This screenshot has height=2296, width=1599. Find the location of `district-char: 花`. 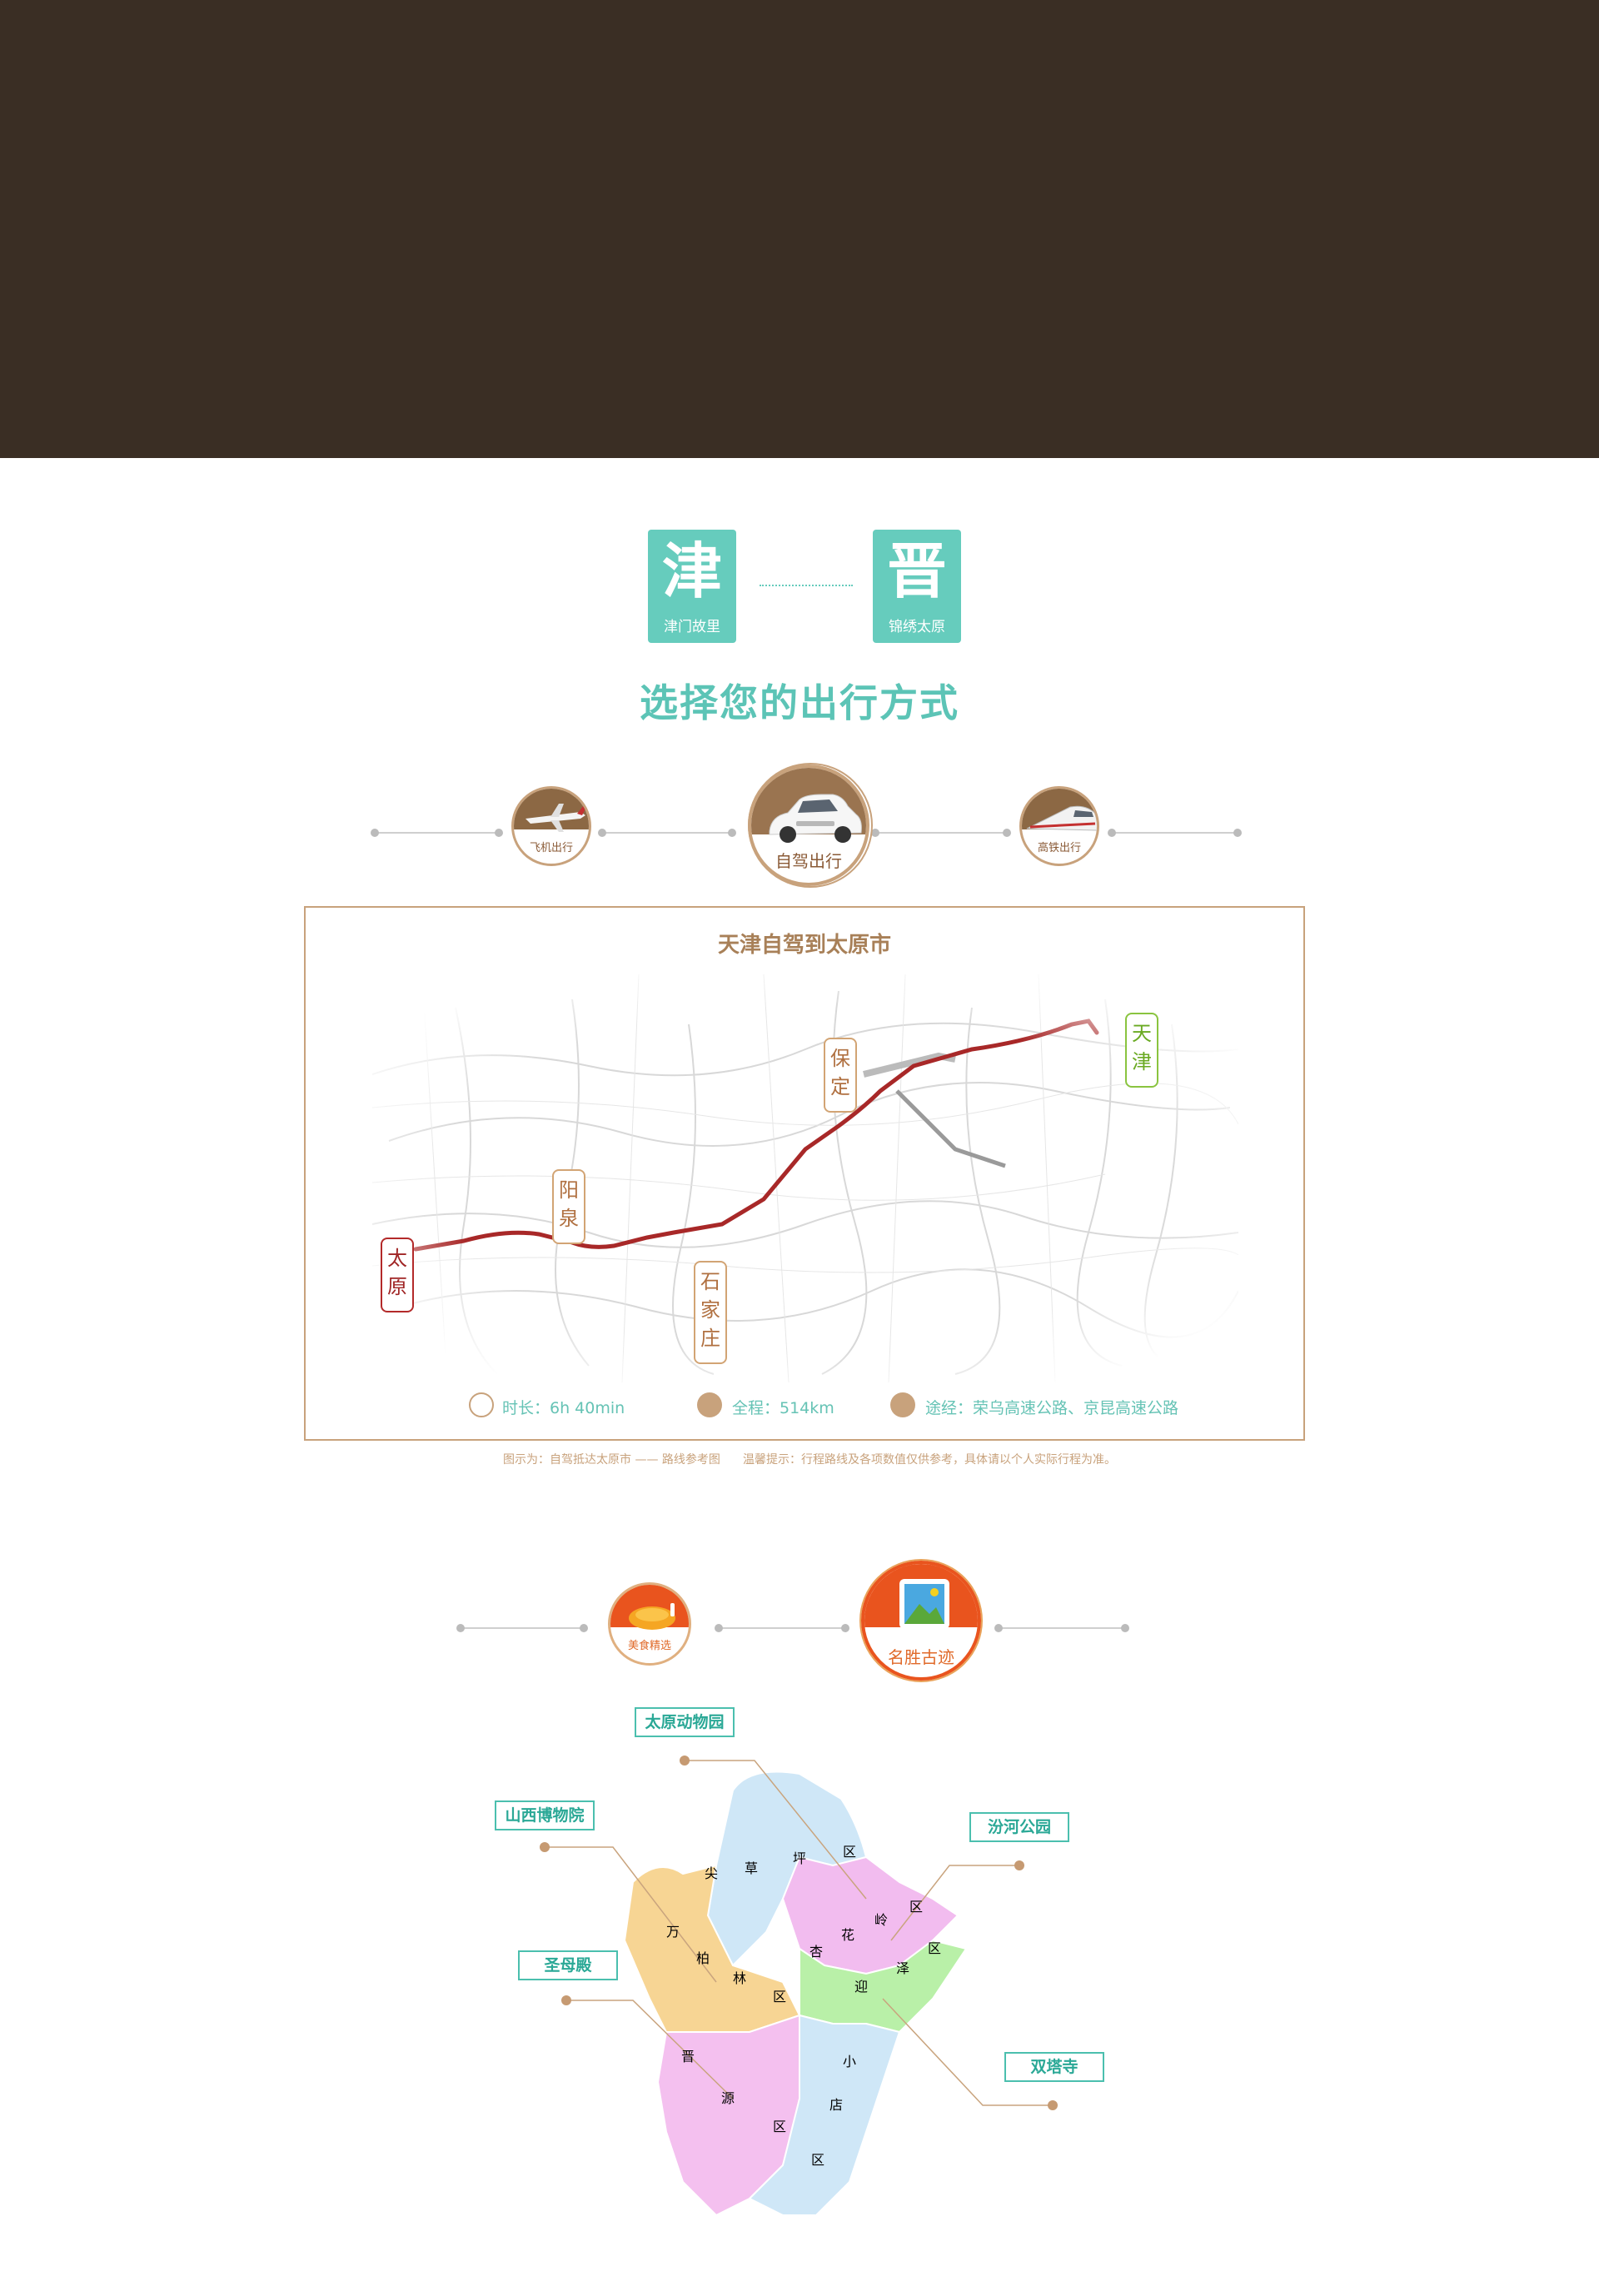

district-char: 花 is located at coordinates (848, 1935).